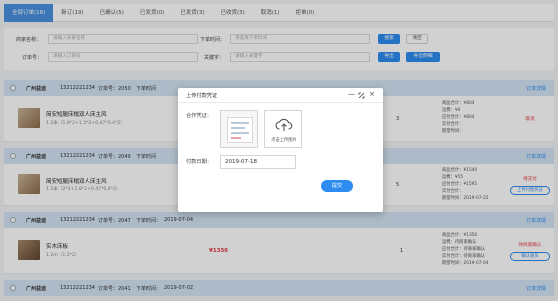 Image resolution: width=558 pixels, height=301 pixels. Describe the element at coordinates (258, 162) in the screenshot. I see `payment-date-input: 2019-07-18` at that location.